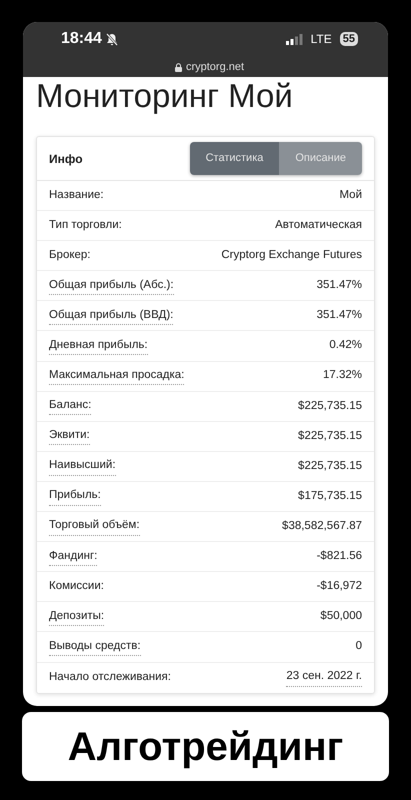  Describe the element at coordinates (330, 496) in the screenshot. I see `row-value: $175,735.15` at that location.